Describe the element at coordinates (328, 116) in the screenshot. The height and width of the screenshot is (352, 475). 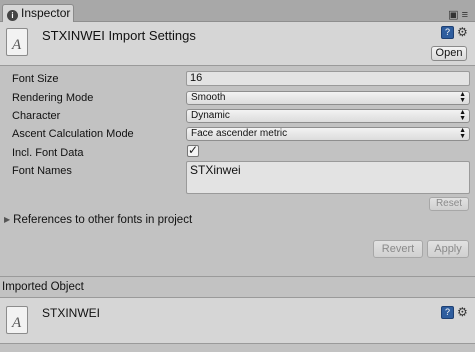
I see `character-dropdown: Dynamic ▲ ▼` at that location.